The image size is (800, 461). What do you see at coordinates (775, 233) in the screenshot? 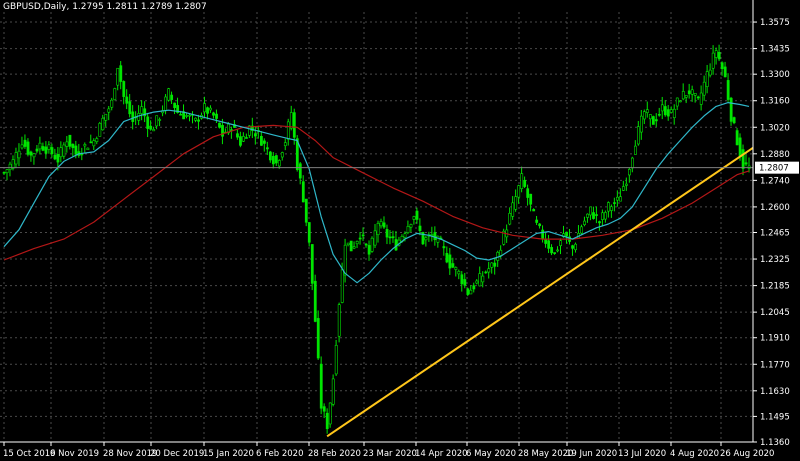
I see `price-tick-label: 1.2465` at bounding box center [775, 233].